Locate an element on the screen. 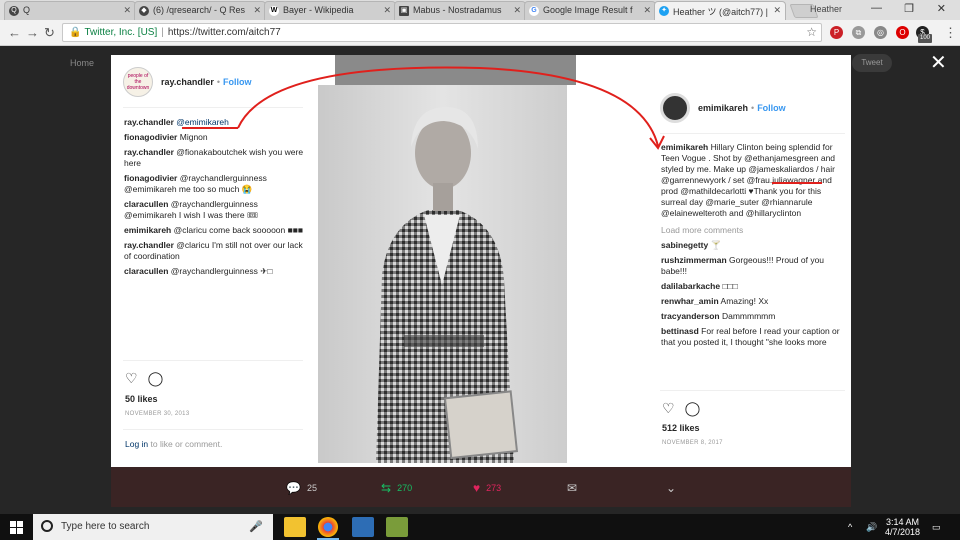  like-button: ♥ 273 is located at coordinates (487, 488).